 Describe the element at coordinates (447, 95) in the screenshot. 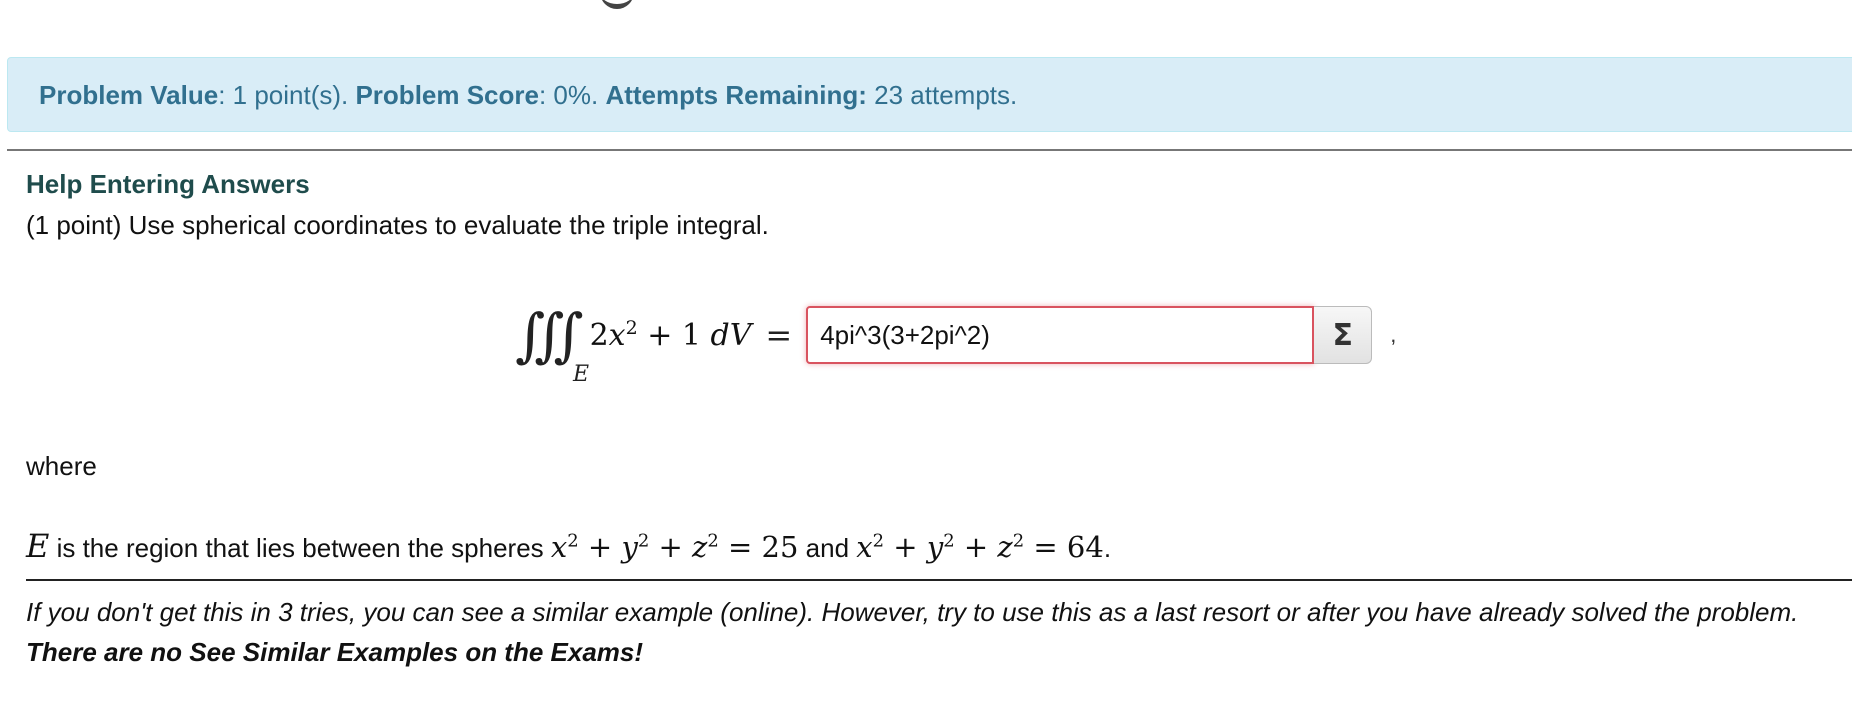

I see `problem-score-label: Problem Score` at that location.